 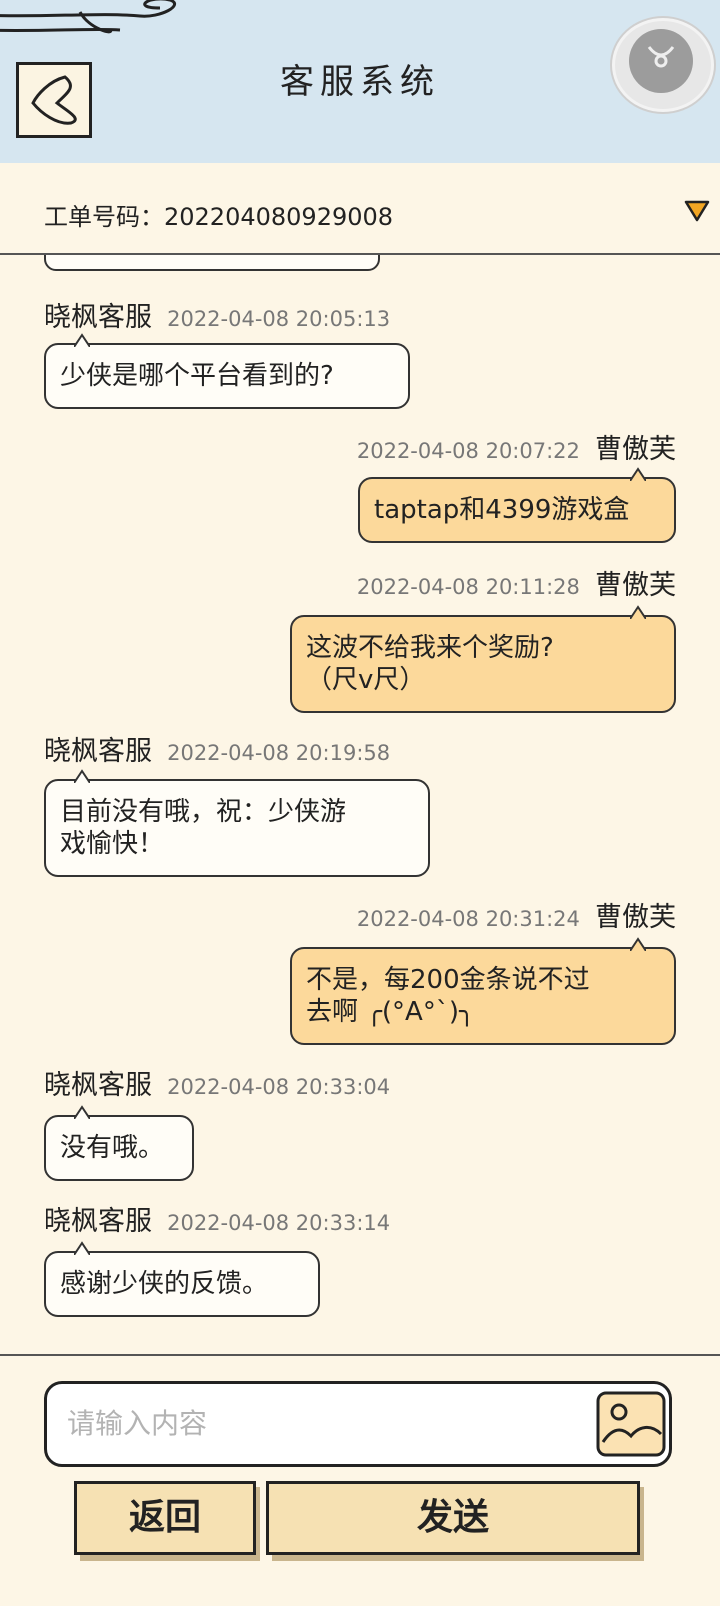 I want to click on message-meta: 晓枫客服 2022-04-08 20:05:13, so click(x=217, y=314).